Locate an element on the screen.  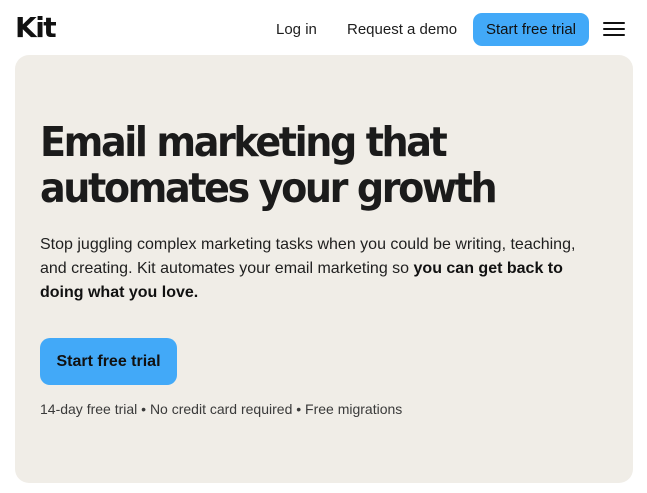
start-free-trial-header-button: Start free trial is located at coordinates (531, 29).